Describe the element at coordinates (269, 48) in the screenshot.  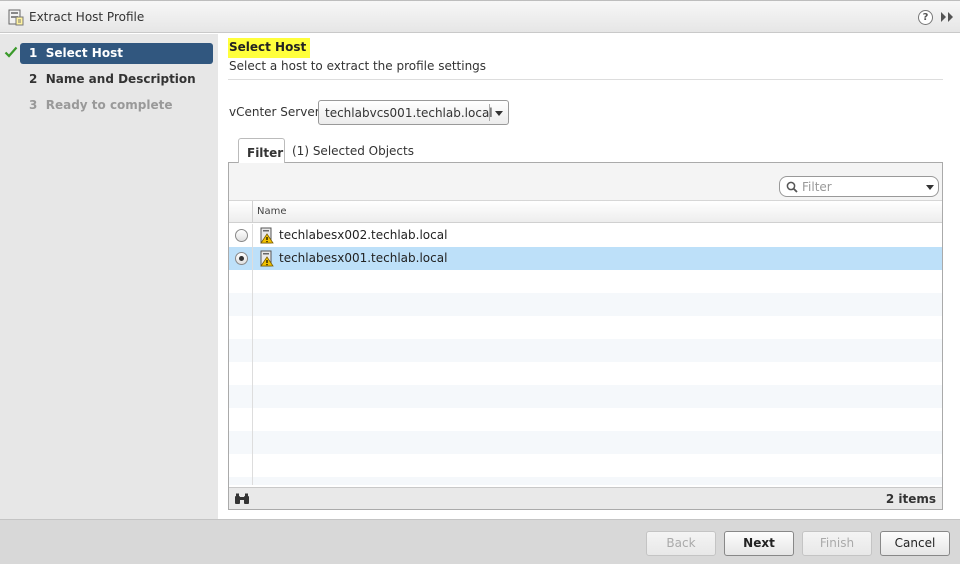
I see `page-title: Select Host` at that location.